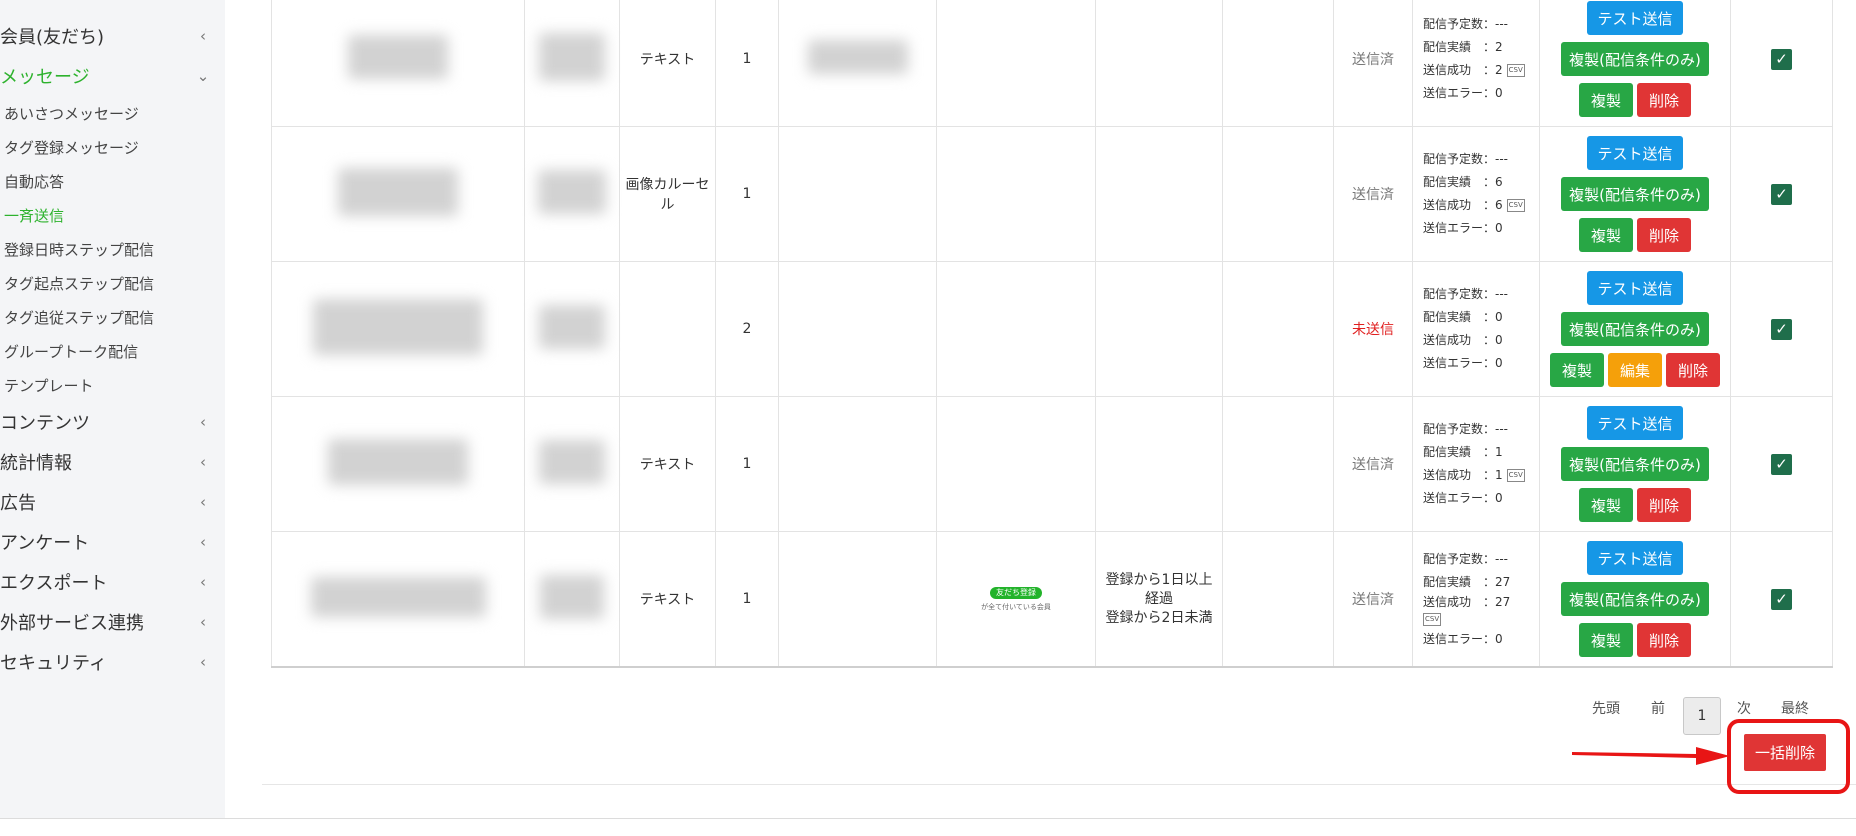 The height and width of the screenshot is (836, 1856). I want to click on nav-ads: 広告 ‹, so click(105, 502).